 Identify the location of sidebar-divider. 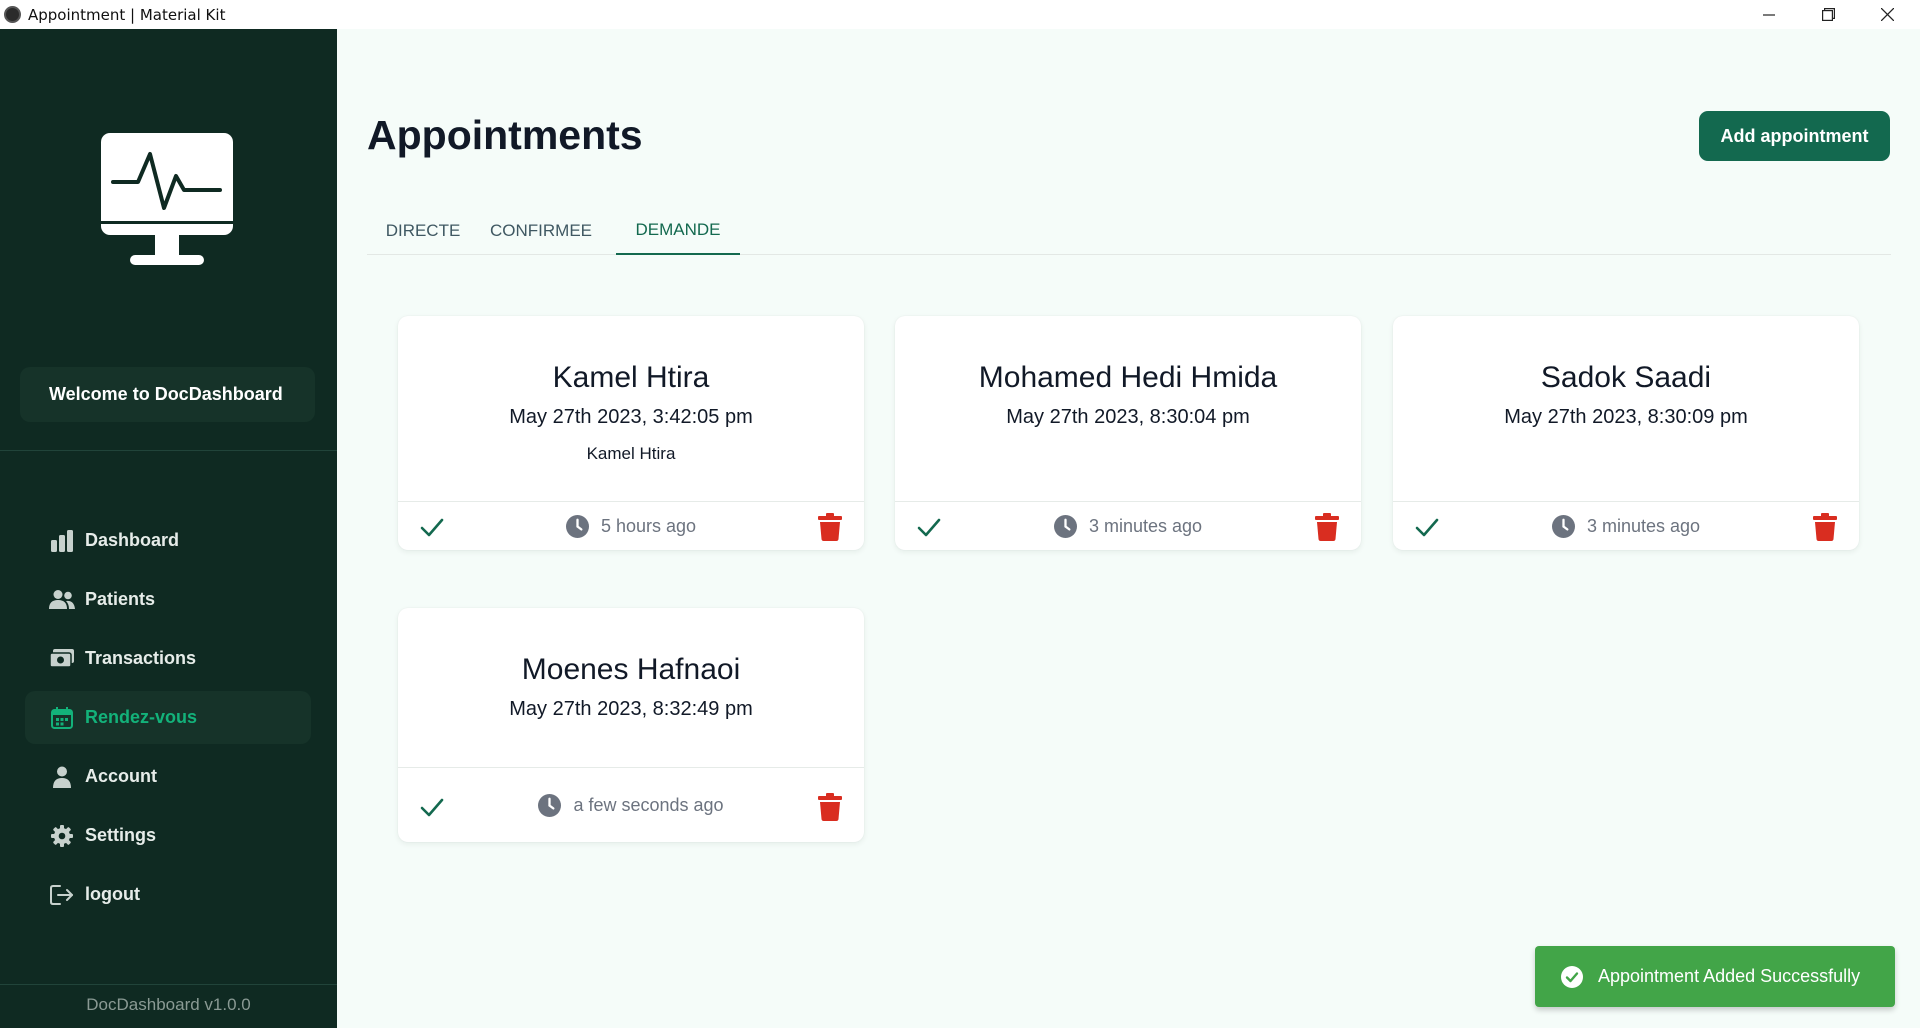
(168, 450).